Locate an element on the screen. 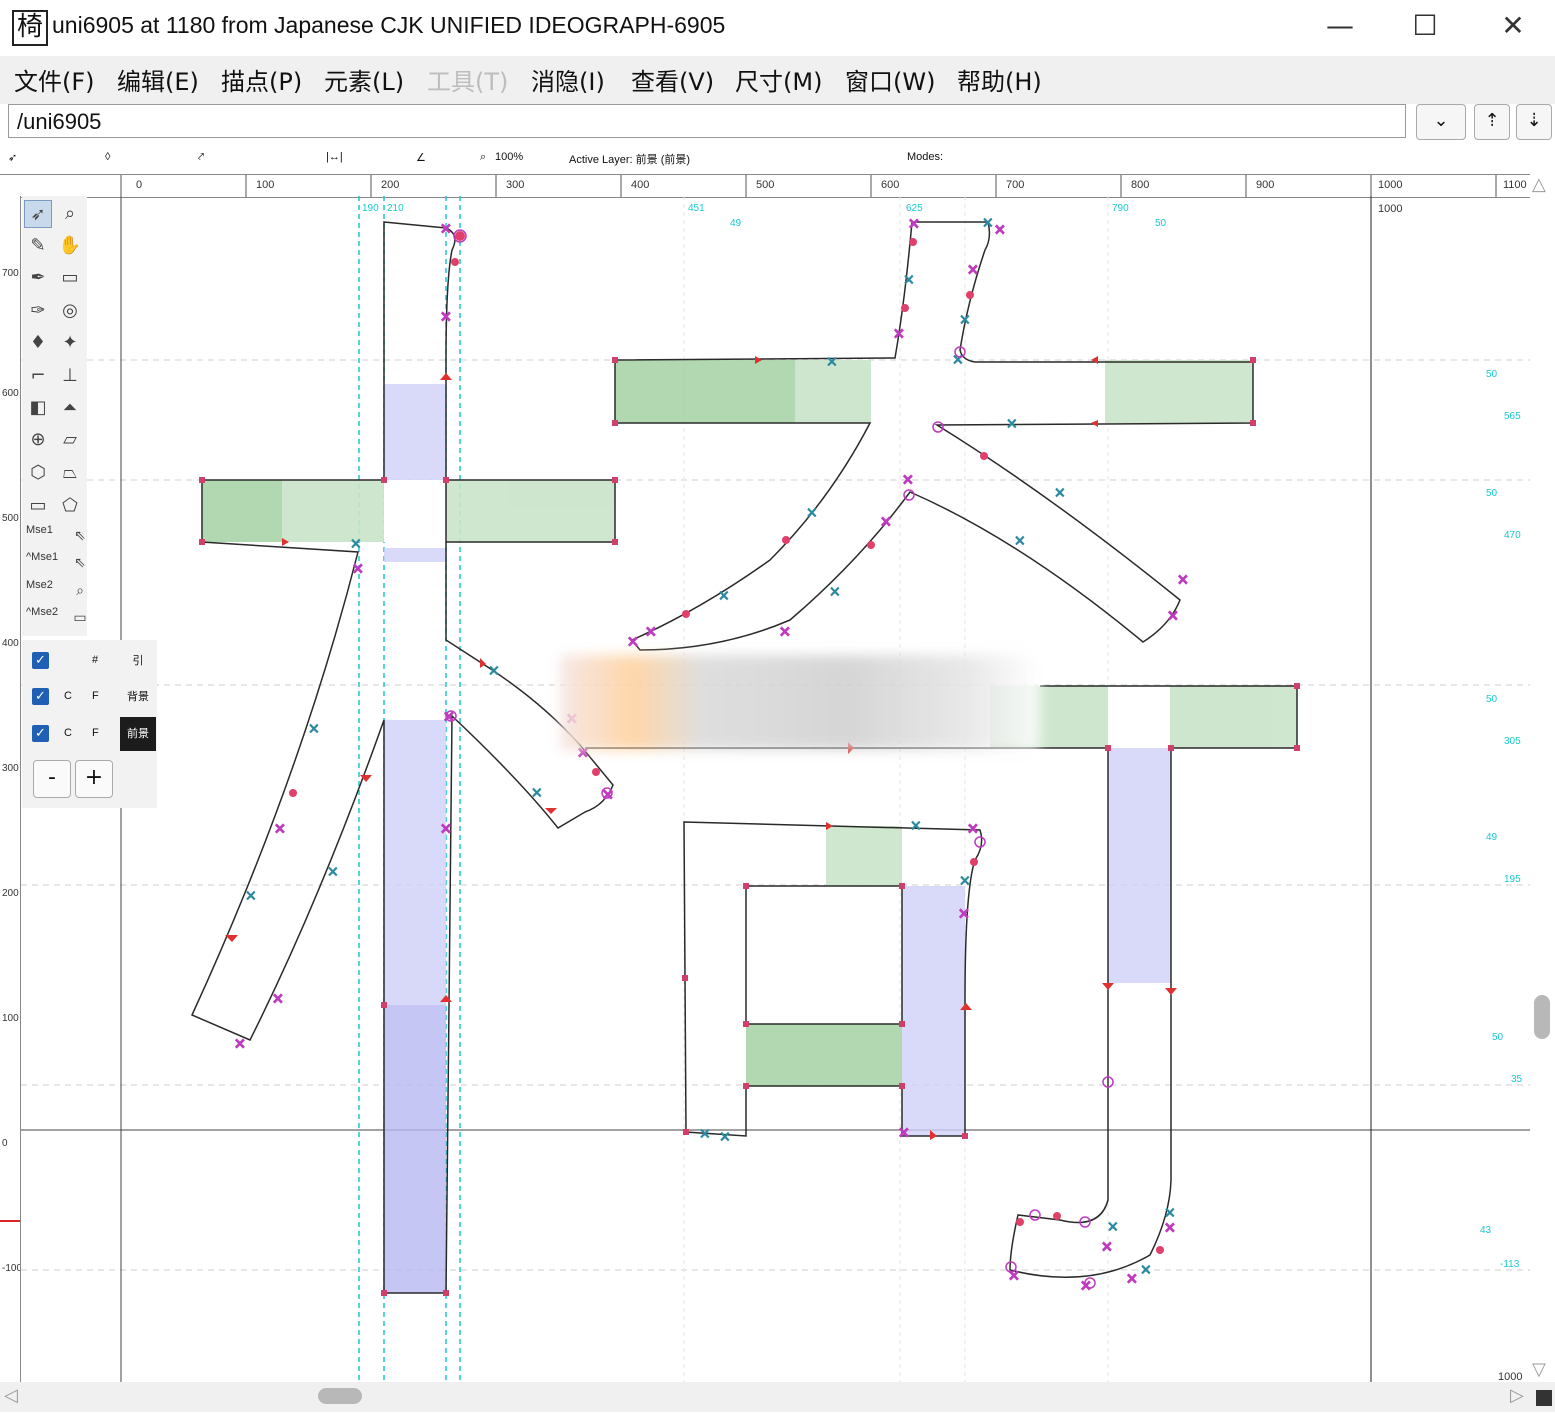  horizontal-scrollbar: ◁ ▷ is located at coordinates (777, 1397).